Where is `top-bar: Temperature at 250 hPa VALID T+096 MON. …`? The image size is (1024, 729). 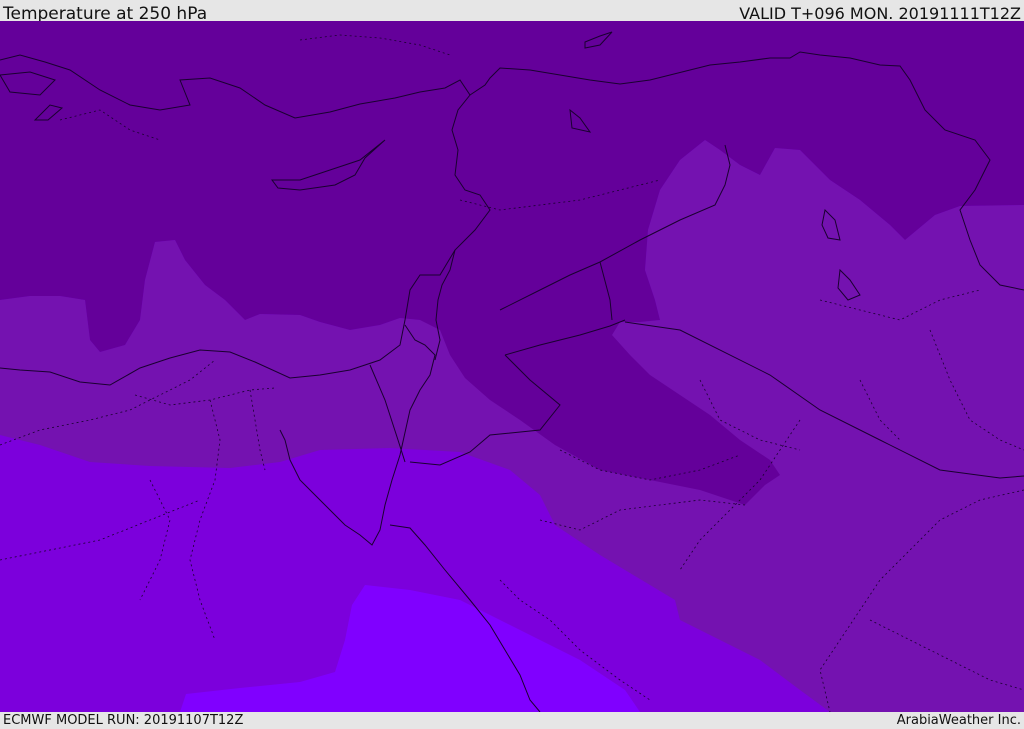
top-bar: Temperature at 250 hPa VALID T+096 MON. … is located at coordinates (512, 12).